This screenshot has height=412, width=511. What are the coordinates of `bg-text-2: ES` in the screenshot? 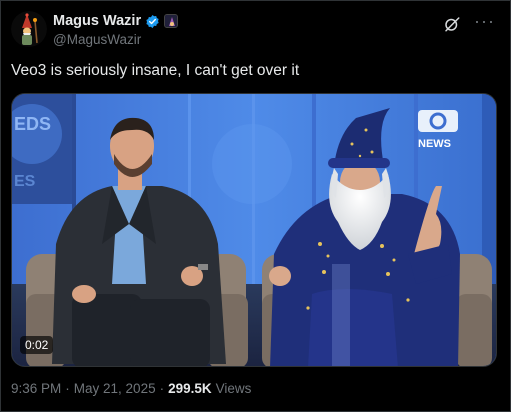 It's located at (25, 181).